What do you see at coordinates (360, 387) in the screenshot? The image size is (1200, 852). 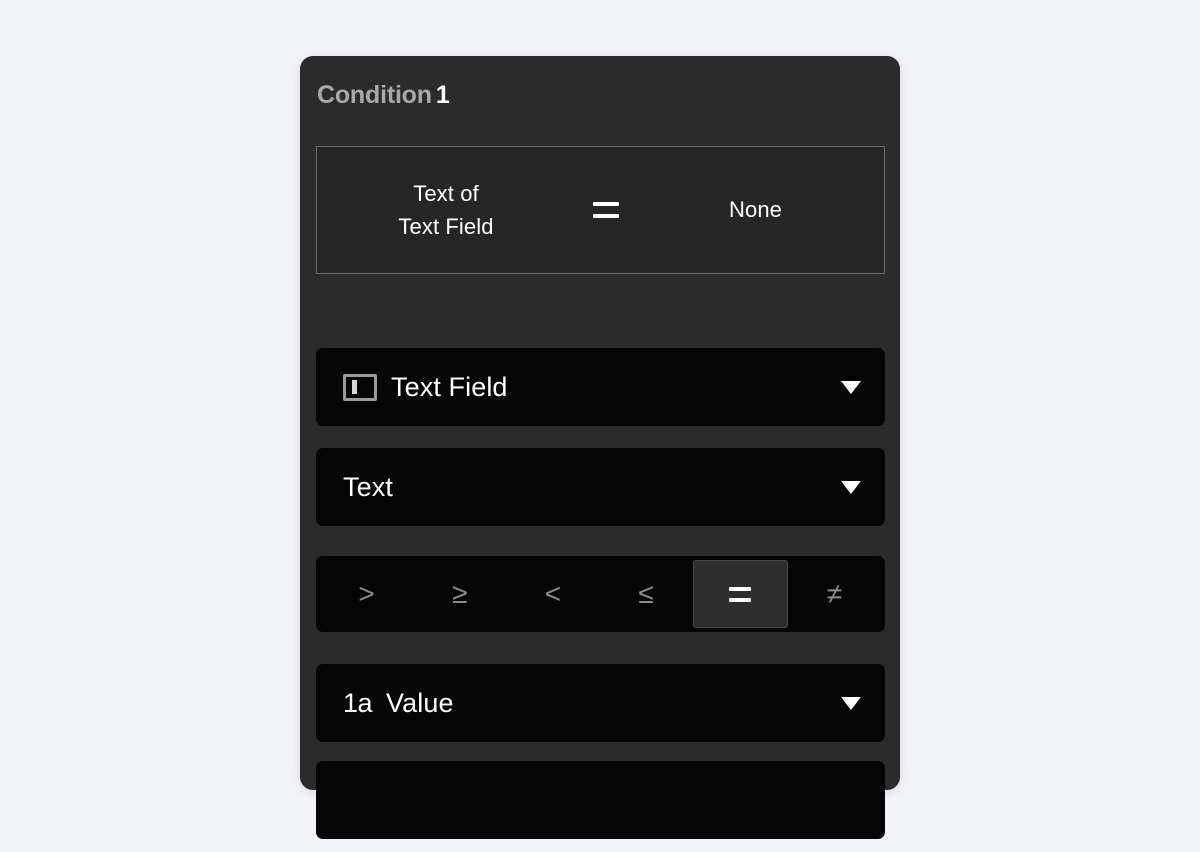 I see `text-field-icon` at bounding box center [360, 387].